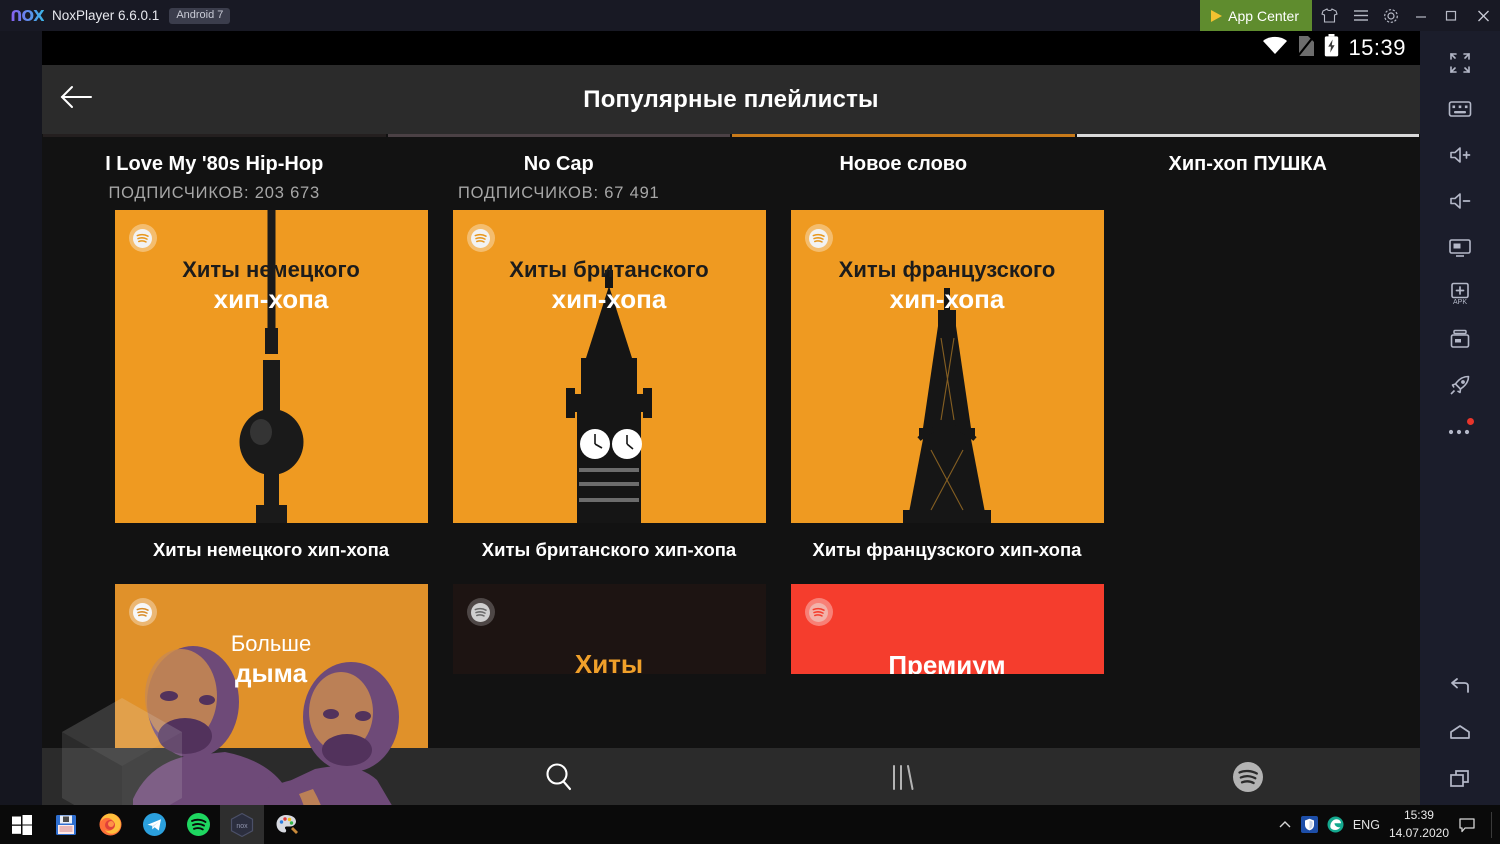 This screenshot has height=844, width=1500. What do you see at coordinates (609, 661) in the screenshot?
I see `album-art-line1: Хиты` at bounding box center [609, 661].